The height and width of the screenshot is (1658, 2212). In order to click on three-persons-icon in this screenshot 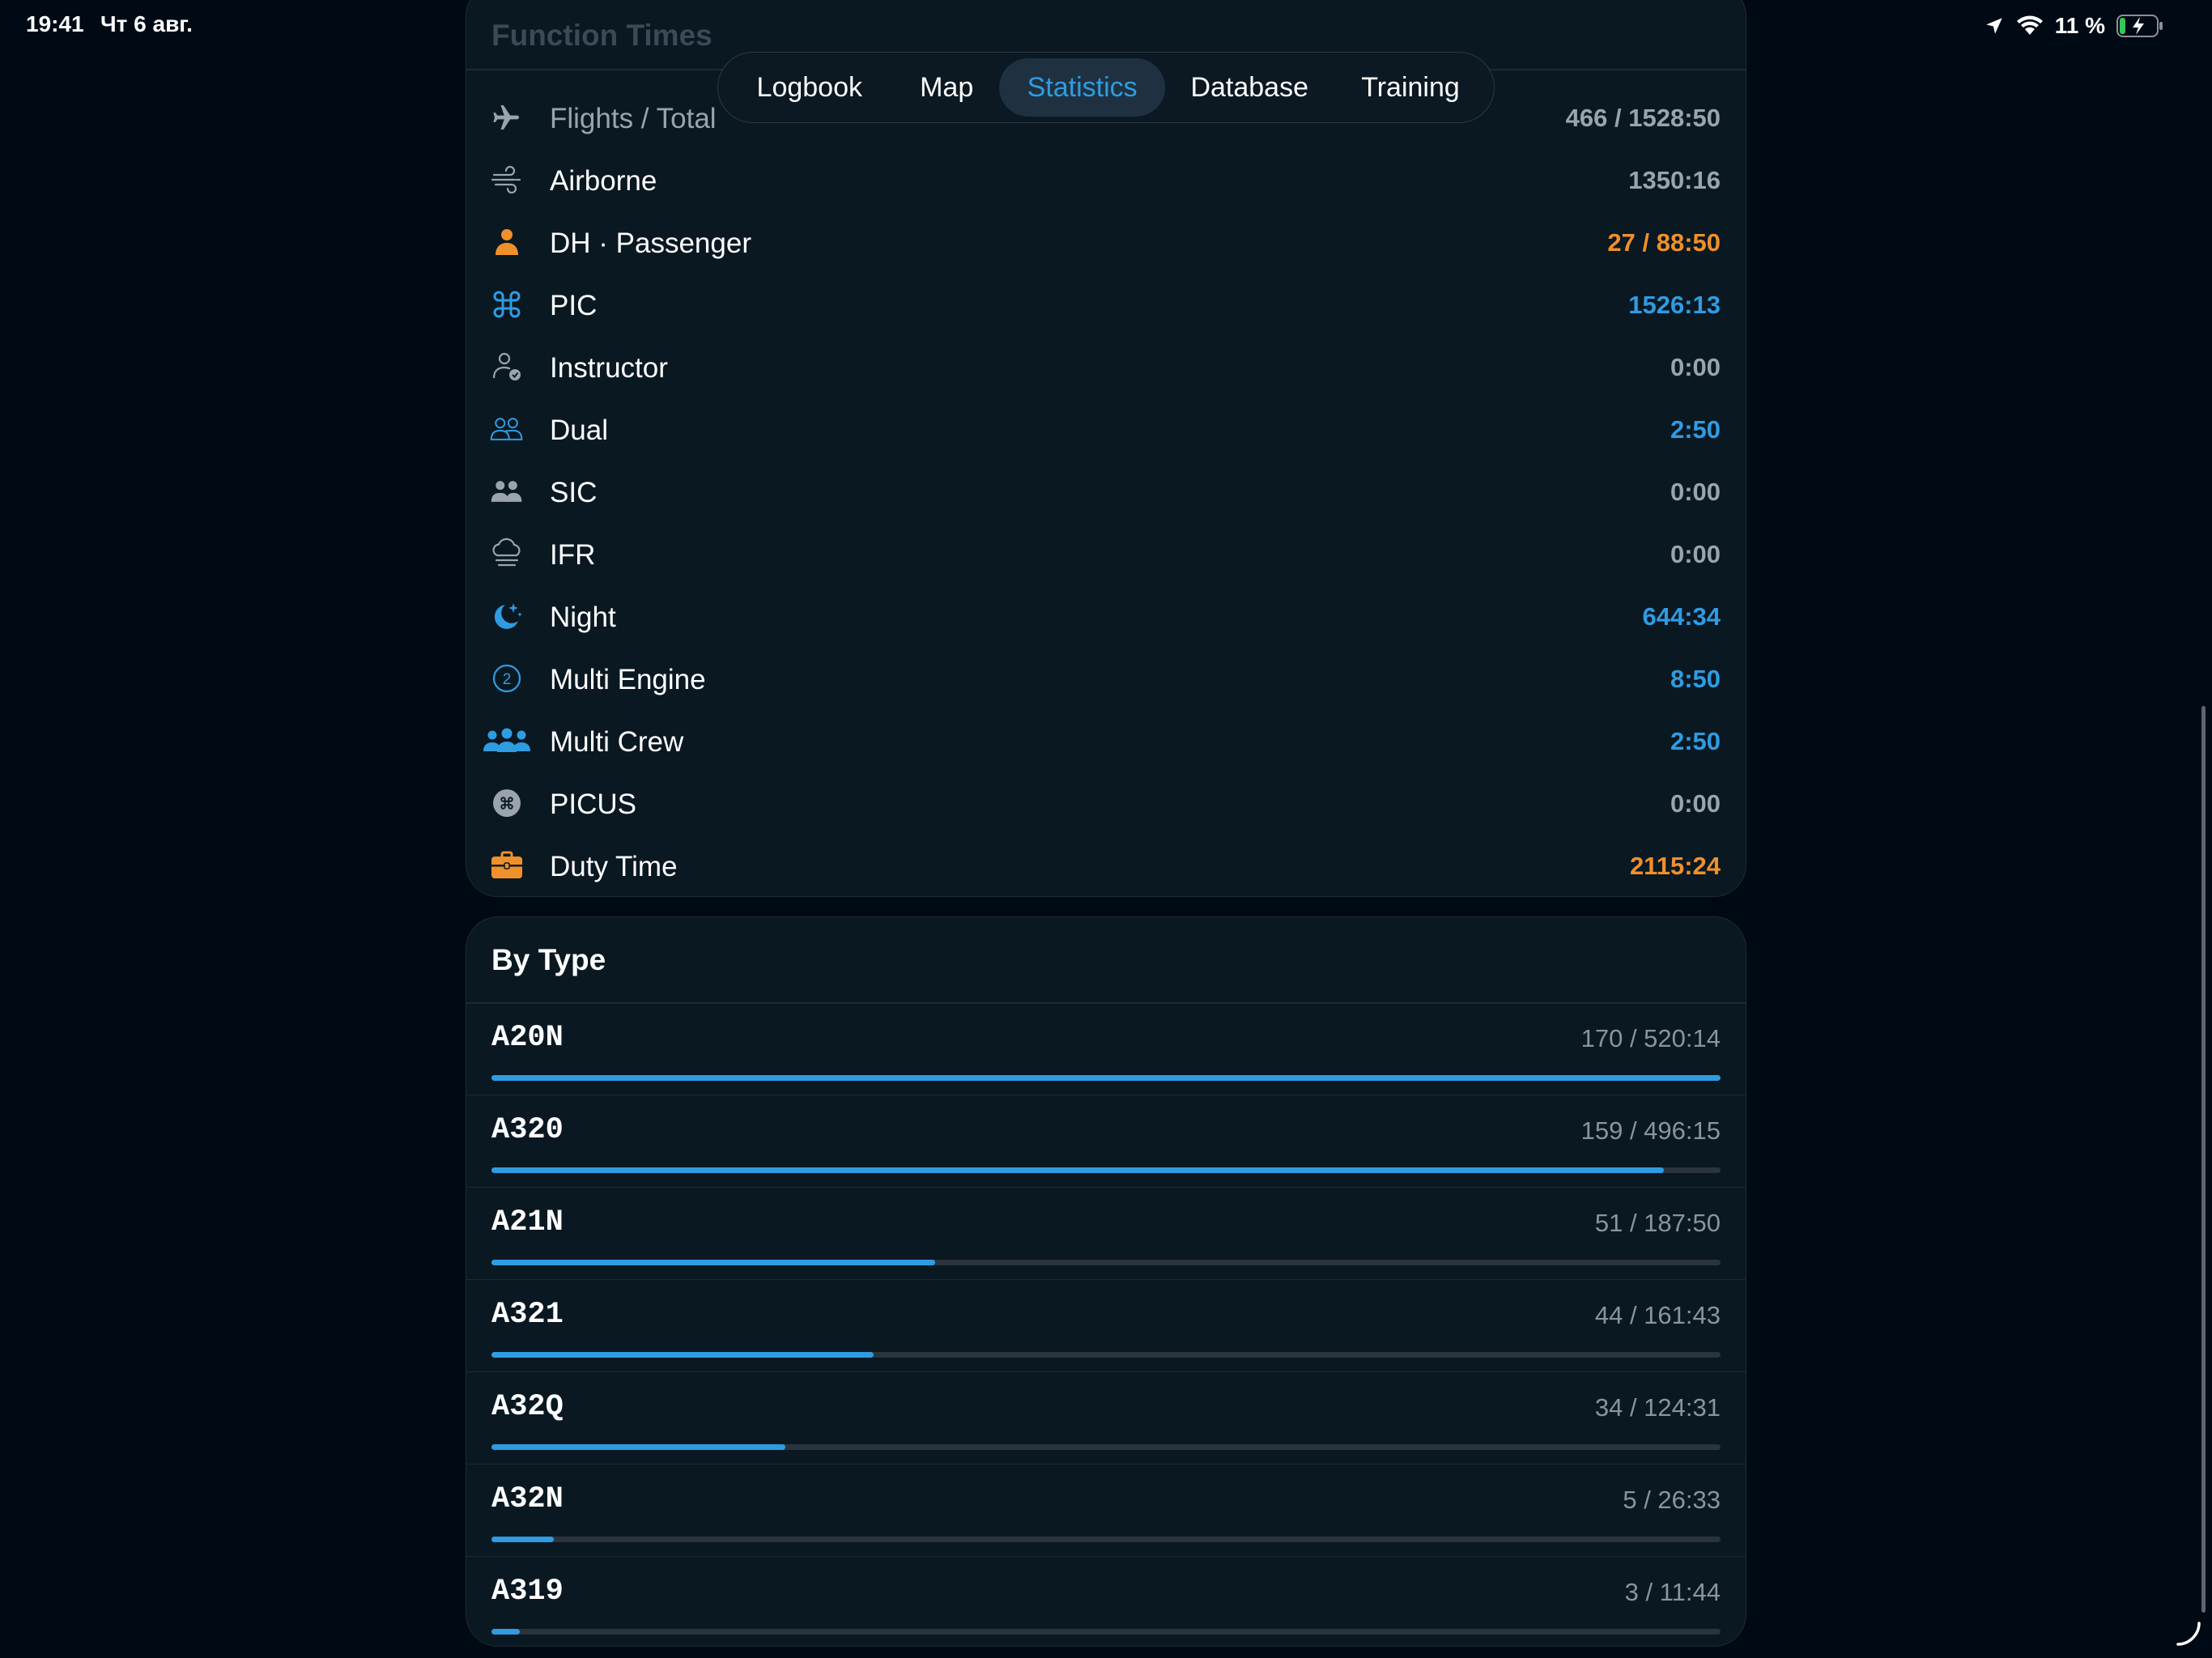, I will do `click(507, 741)`.